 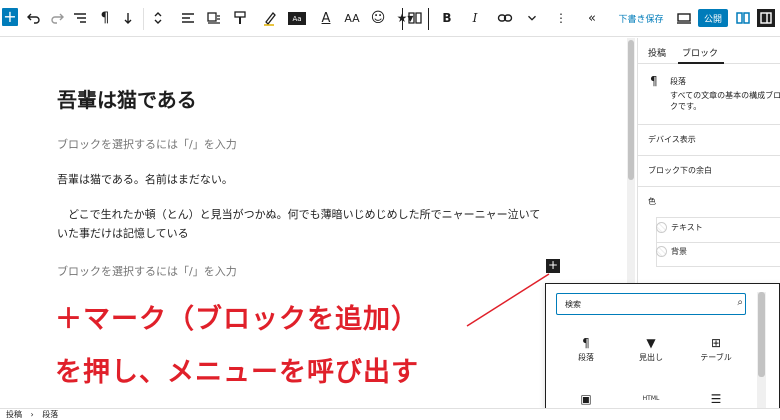 I want to click on block-description: すべての文章の基本の構成ブロックです。, so click(x=725, y=101).